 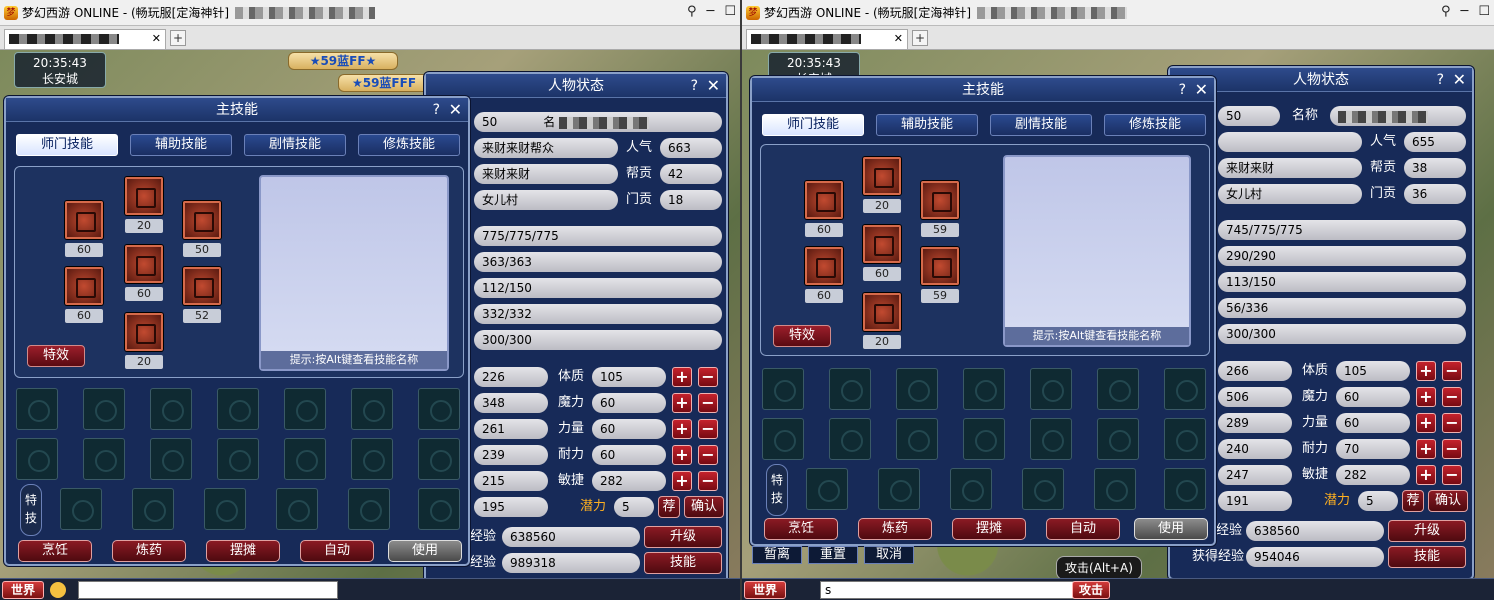 What do you see at coordinates (889, 555) in the screenshot?
I see `cancel-button: 取消` at bounding box center [889, 555].